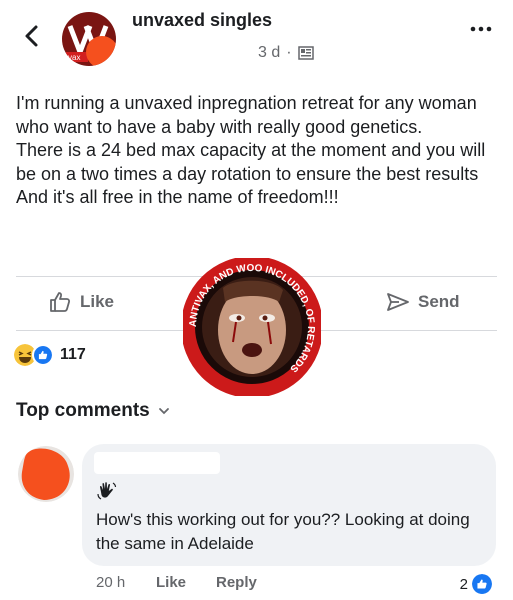  I want to click on send-icon, so click(398, 302).